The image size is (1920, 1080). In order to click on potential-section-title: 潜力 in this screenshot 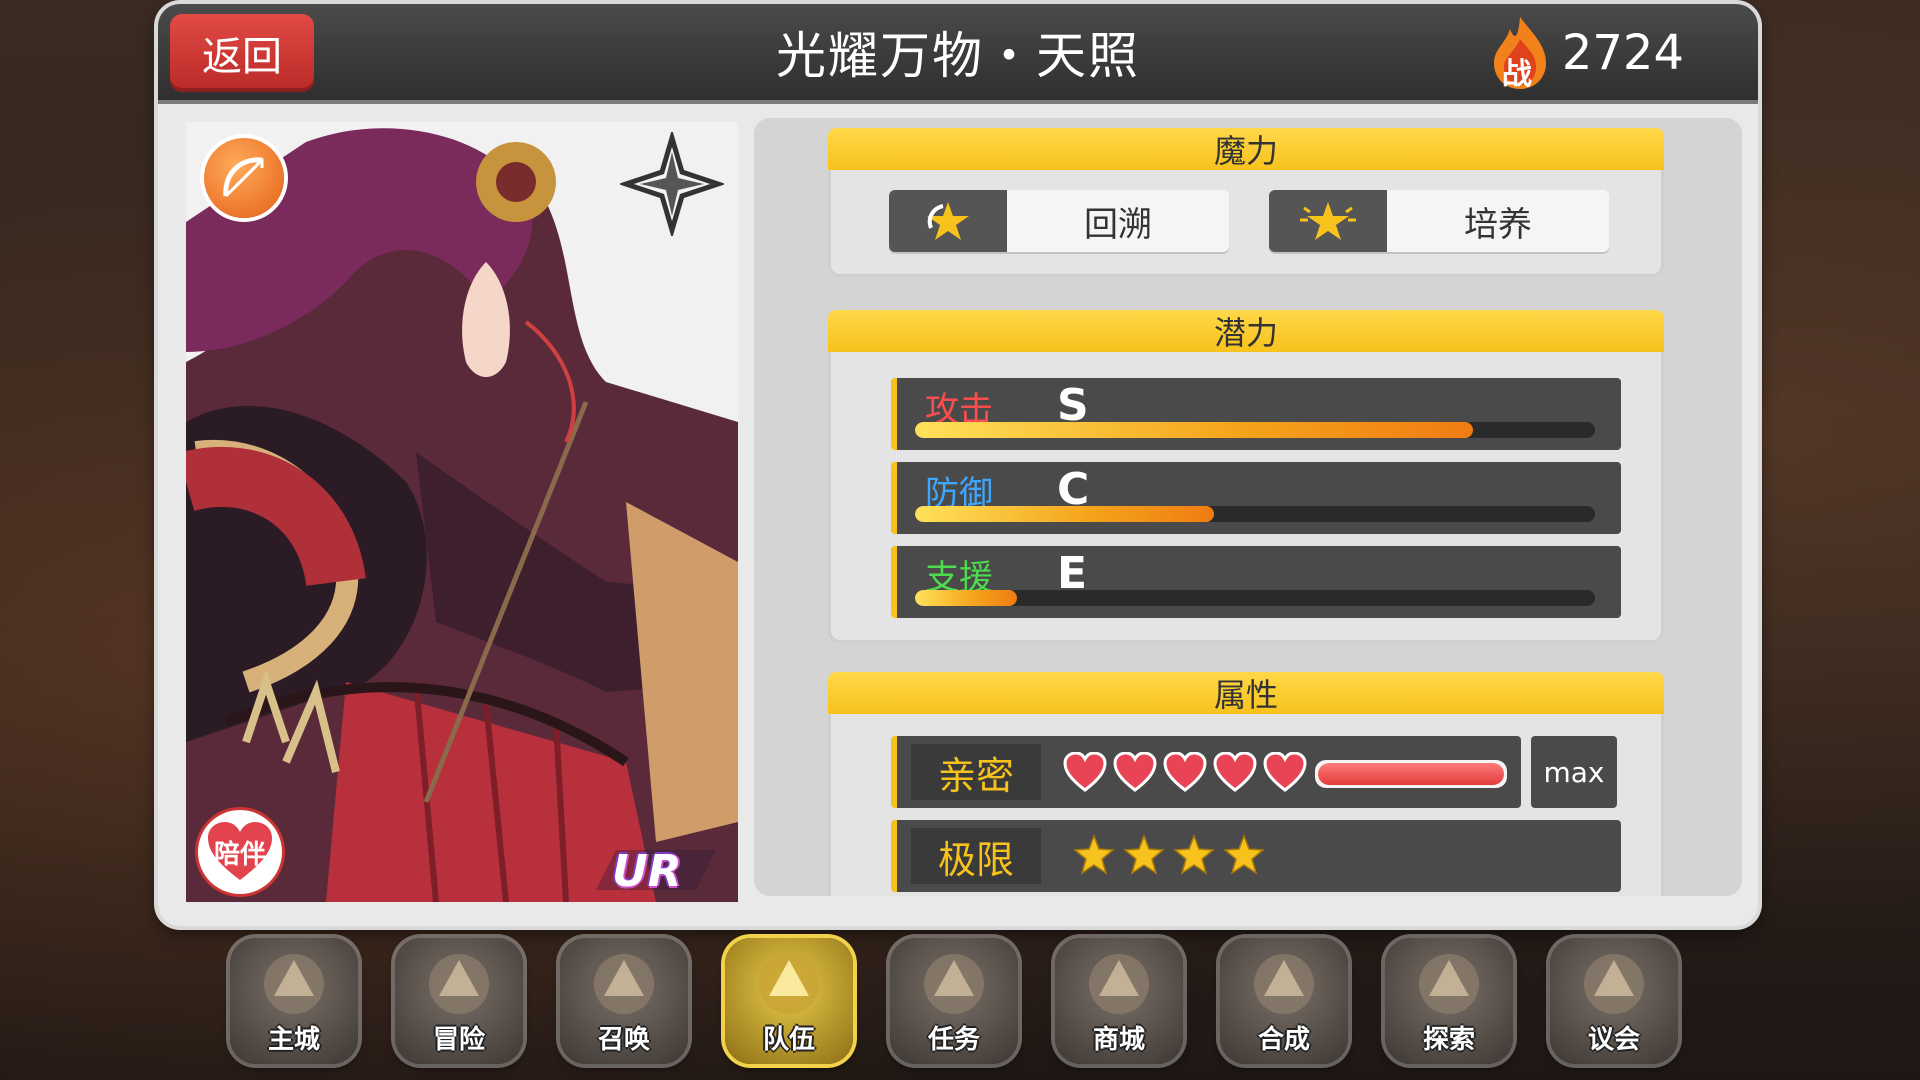, I will do `click(1246, 331)`.